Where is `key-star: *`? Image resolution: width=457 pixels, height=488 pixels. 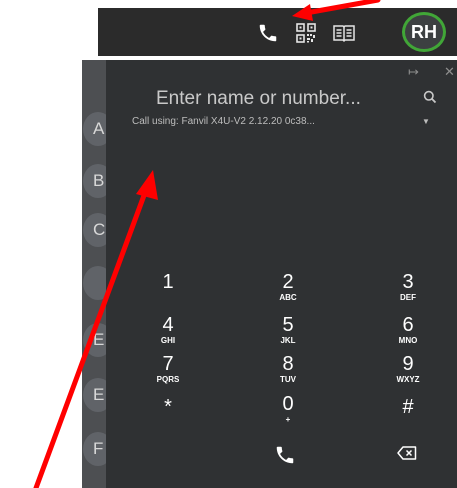
key-star: * is located at coordinates (168, 407).